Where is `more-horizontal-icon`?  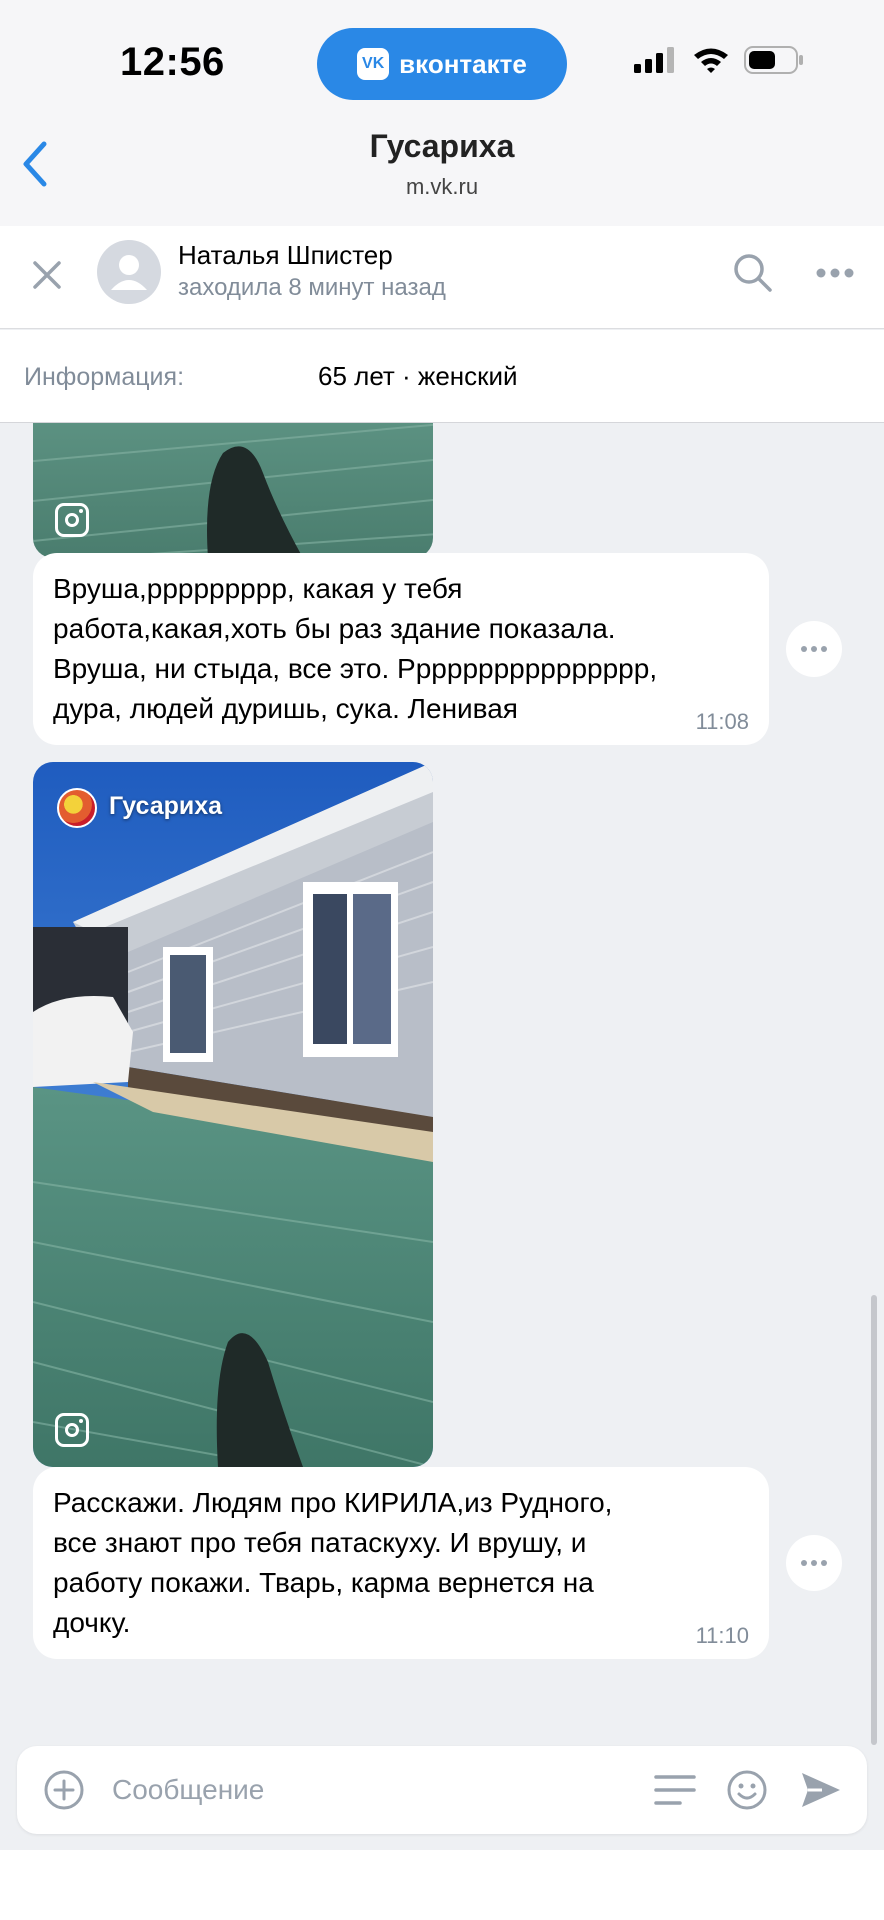 more-horizontal-icon is located at coordinates (835, 273).